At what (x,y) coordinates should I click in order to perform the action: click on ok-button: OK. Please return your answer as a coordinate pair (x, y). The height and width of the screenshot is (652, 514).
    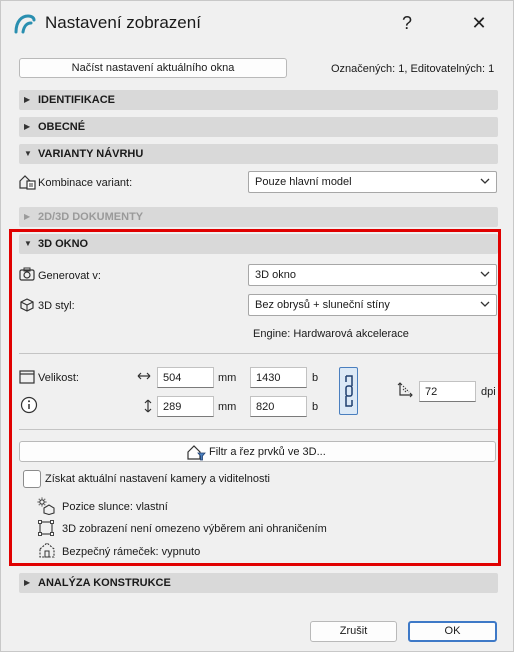
    Looking at the image, I should click on (452, 631).